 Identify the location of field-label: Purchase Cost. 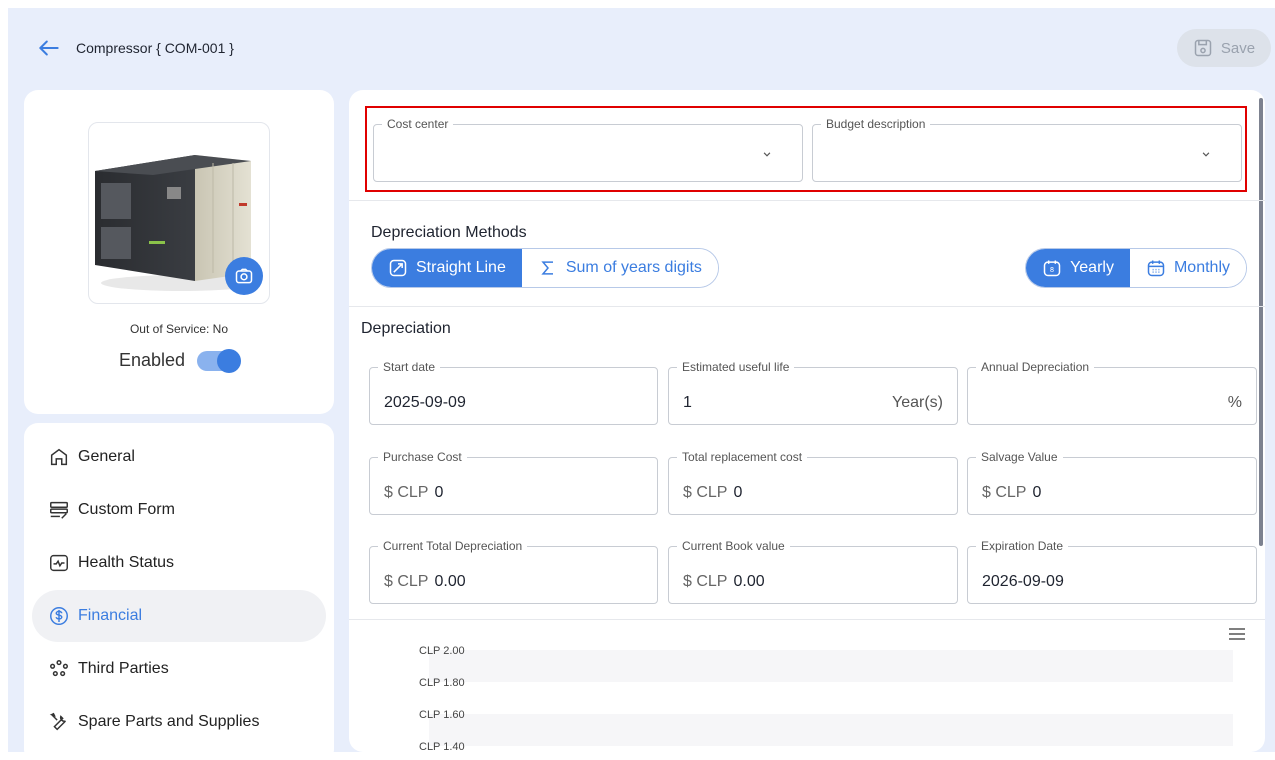
(422, 457).